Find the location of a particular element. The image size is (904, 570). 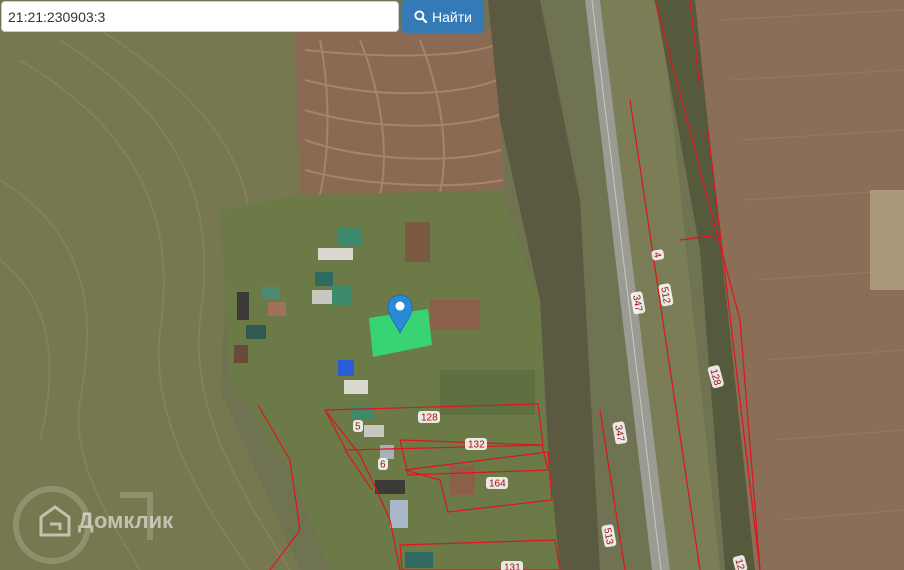

parcel-label-text: 131 is located at coordinates (512, 566).